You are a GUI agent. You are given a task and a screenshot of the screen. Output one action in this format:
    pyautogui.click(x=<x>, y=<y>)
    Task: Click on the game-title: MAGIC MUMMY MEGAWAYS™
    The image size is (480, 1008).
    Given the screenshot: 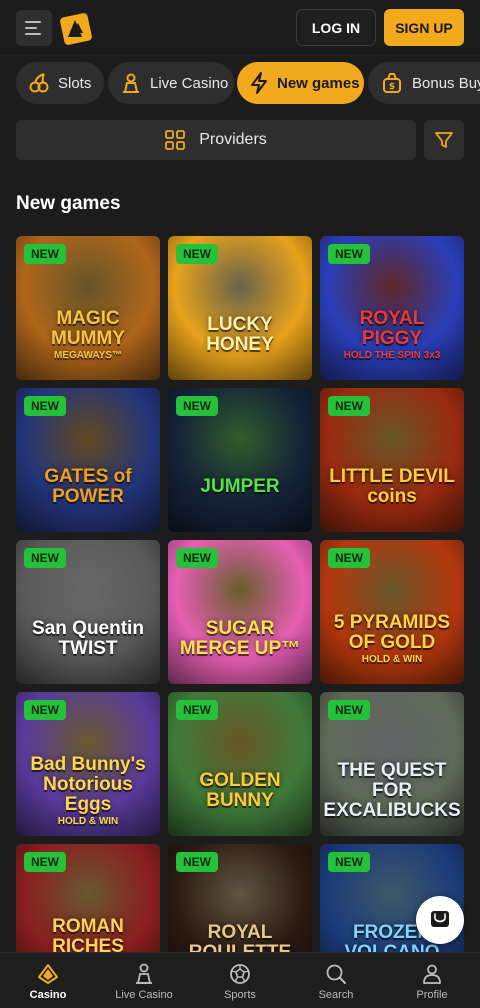 What is the action you would take?
    pyautogui.click(x=88, y=334)
    